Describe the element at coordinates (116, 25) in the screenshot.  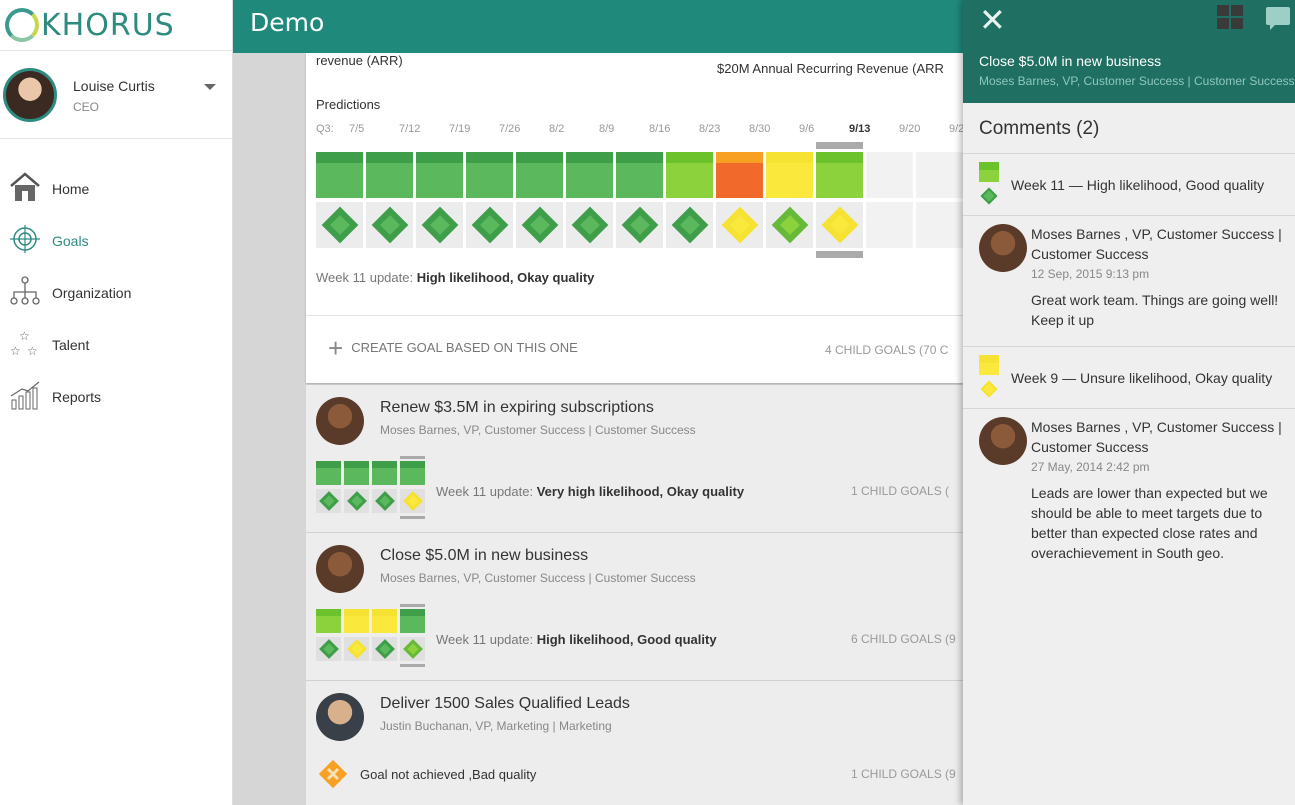
I see `logo: KHORUS` at that location.